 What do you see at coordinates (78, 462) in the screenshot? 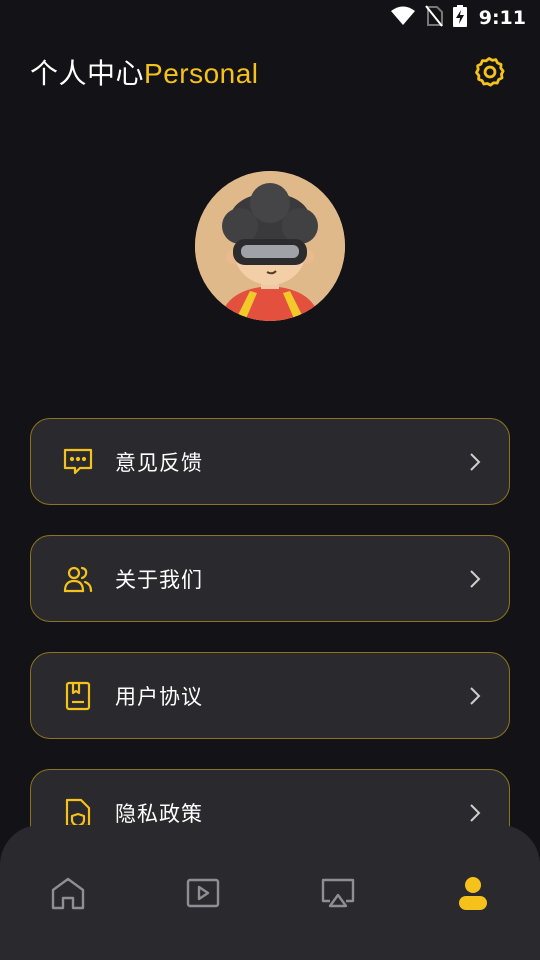
I see `chat-bubble-icon` at bounding box center [78, 462].